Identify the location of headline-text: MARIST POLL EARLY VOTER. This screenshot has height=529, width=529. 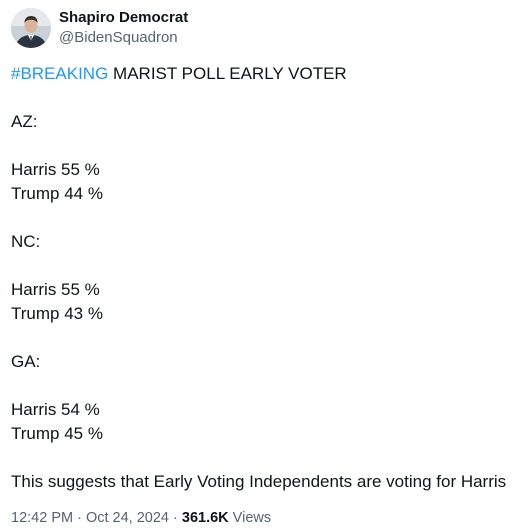
(227, 73).